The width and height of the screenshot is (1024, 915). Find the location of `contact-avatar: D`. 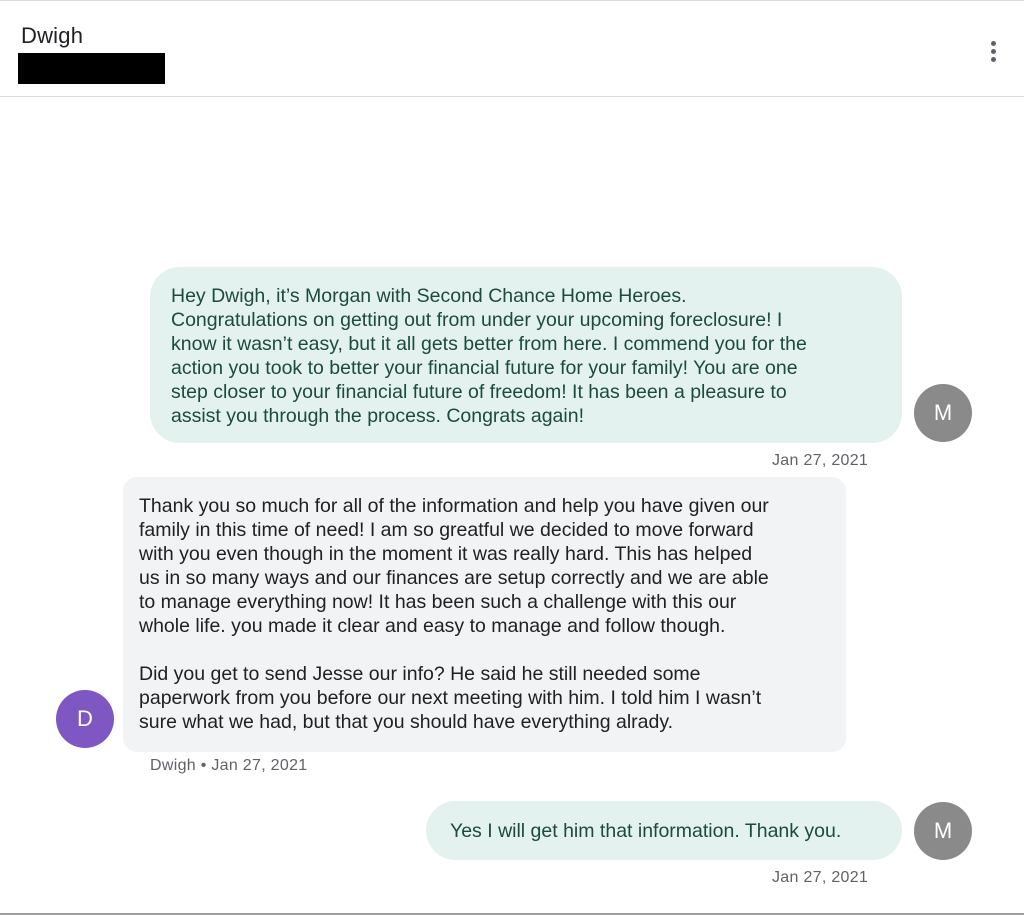

contact-avatar: D is located at coordinates (85, 719).